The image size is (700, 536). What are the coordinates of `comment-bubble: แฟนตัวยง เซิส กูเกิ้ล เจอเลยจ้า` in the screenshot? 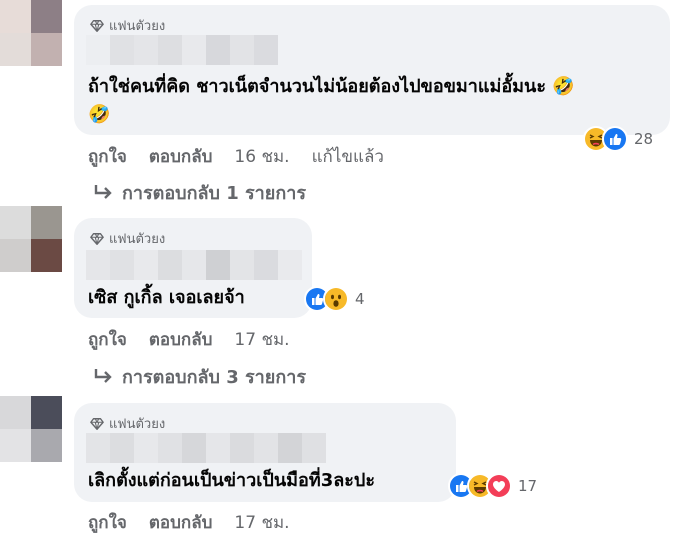 It's located at (193, 268).